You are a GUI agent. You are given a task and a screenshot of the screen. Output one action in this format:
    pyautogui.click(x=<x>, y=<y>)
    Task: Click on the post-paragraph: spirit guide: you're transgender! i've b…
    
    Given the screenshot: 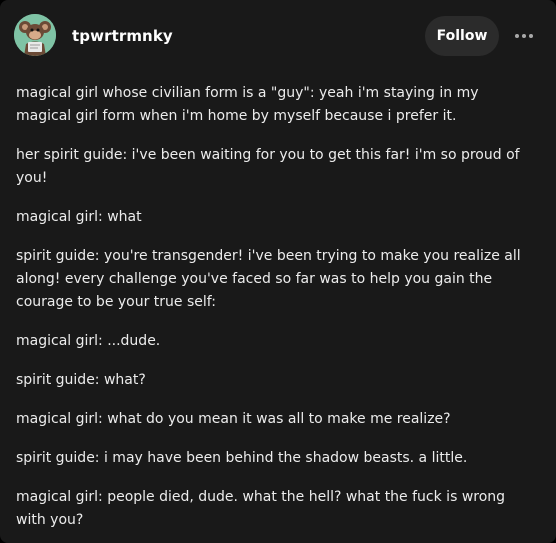 What is the action you would take?
    pyautogui.click(x=268, y=279)
    